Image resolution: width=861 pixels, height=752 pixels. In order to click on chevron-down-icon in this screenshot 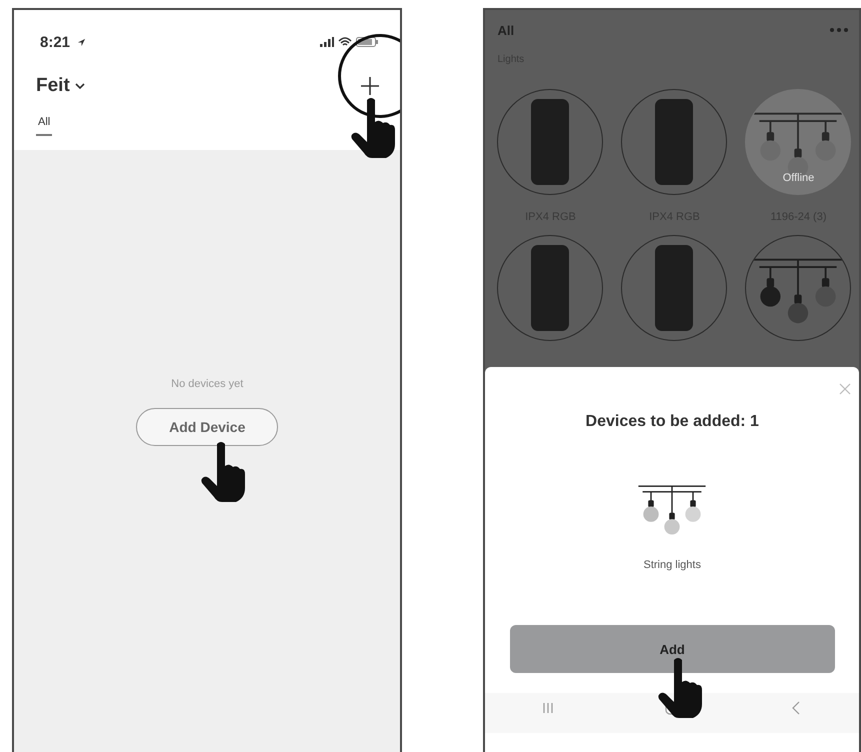, I will do `click(79, 86)`.